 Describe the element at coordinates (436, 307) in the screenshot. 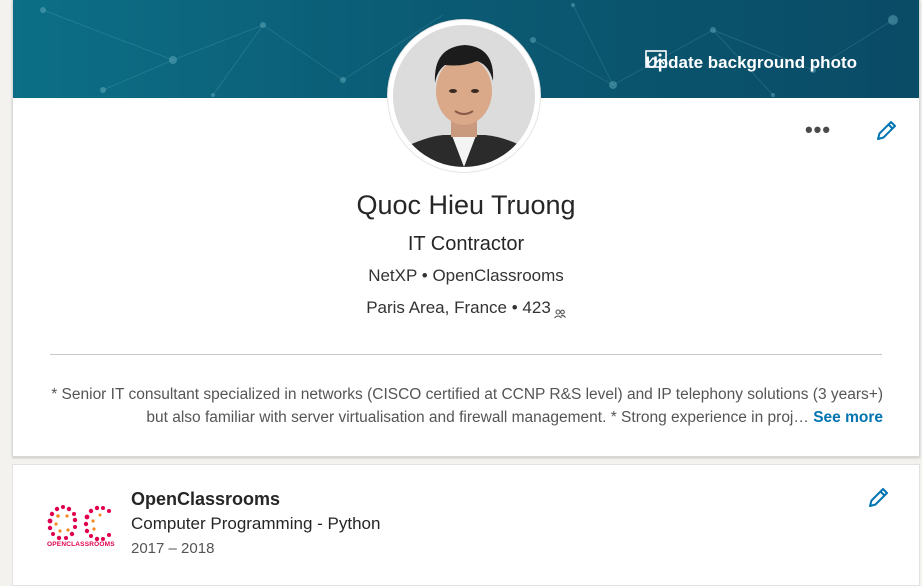

I see `profile-location: Paris Area, France` at that location.